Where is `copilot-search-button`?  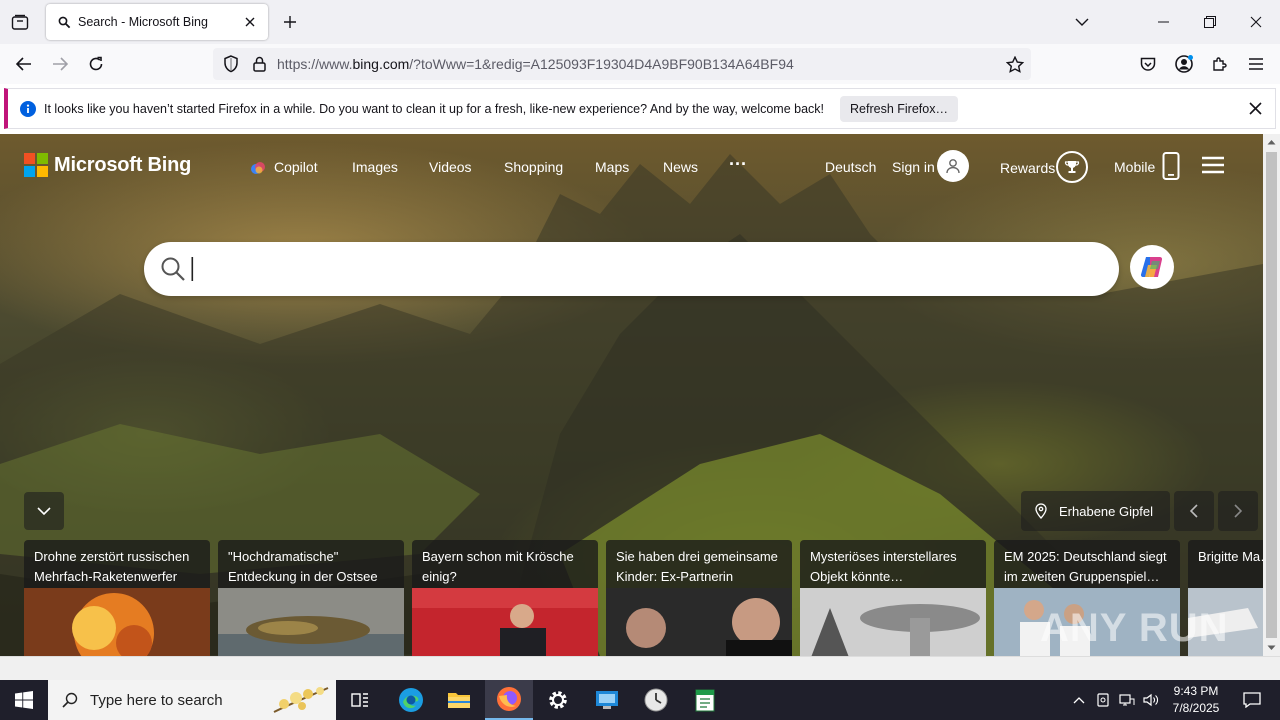
copilot-search-button is located at coordinates (1152, 267).